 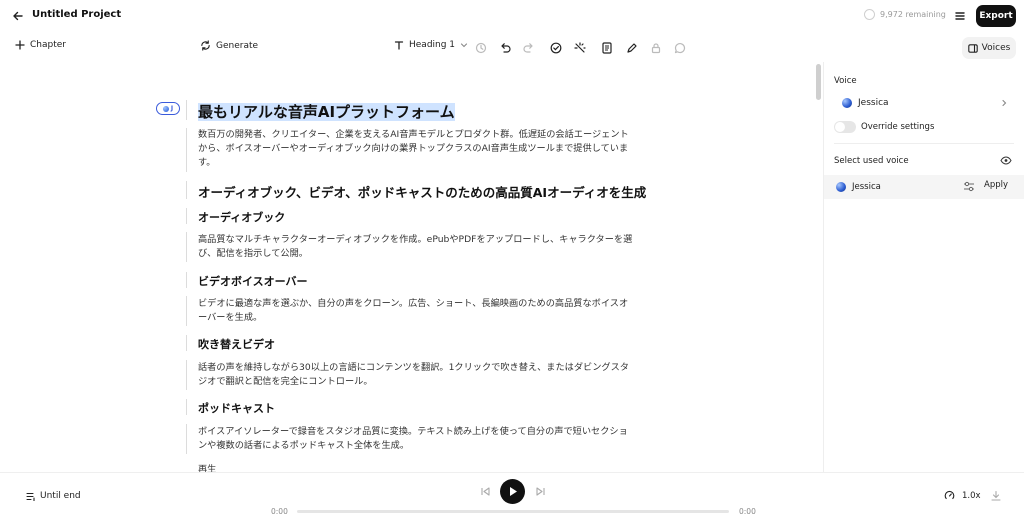 I want to click on apply-voice-button: Apply, so click(x=996, y=185).